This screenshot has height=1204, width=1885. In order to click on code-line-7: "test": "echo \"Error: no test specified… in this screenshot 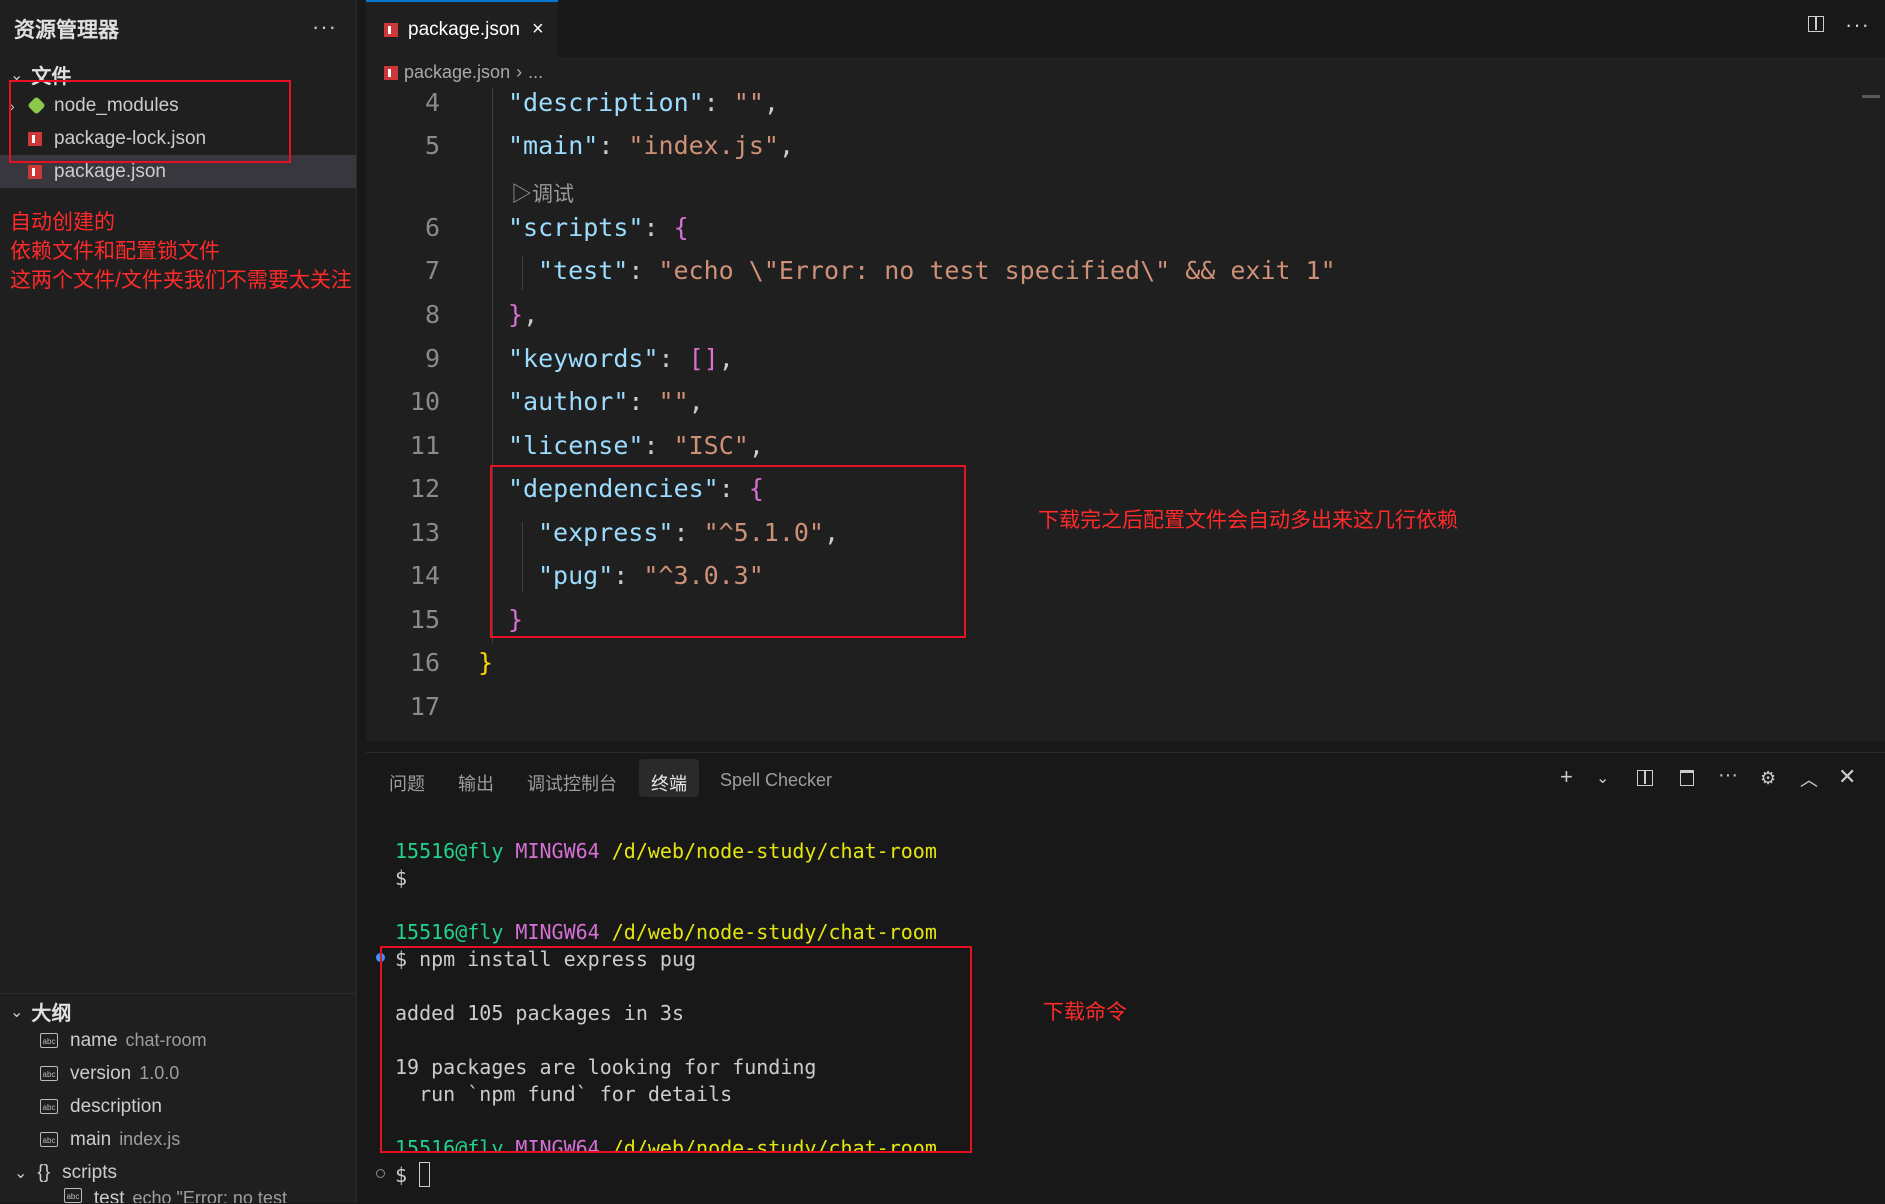, I will do `click(937, 270)`.